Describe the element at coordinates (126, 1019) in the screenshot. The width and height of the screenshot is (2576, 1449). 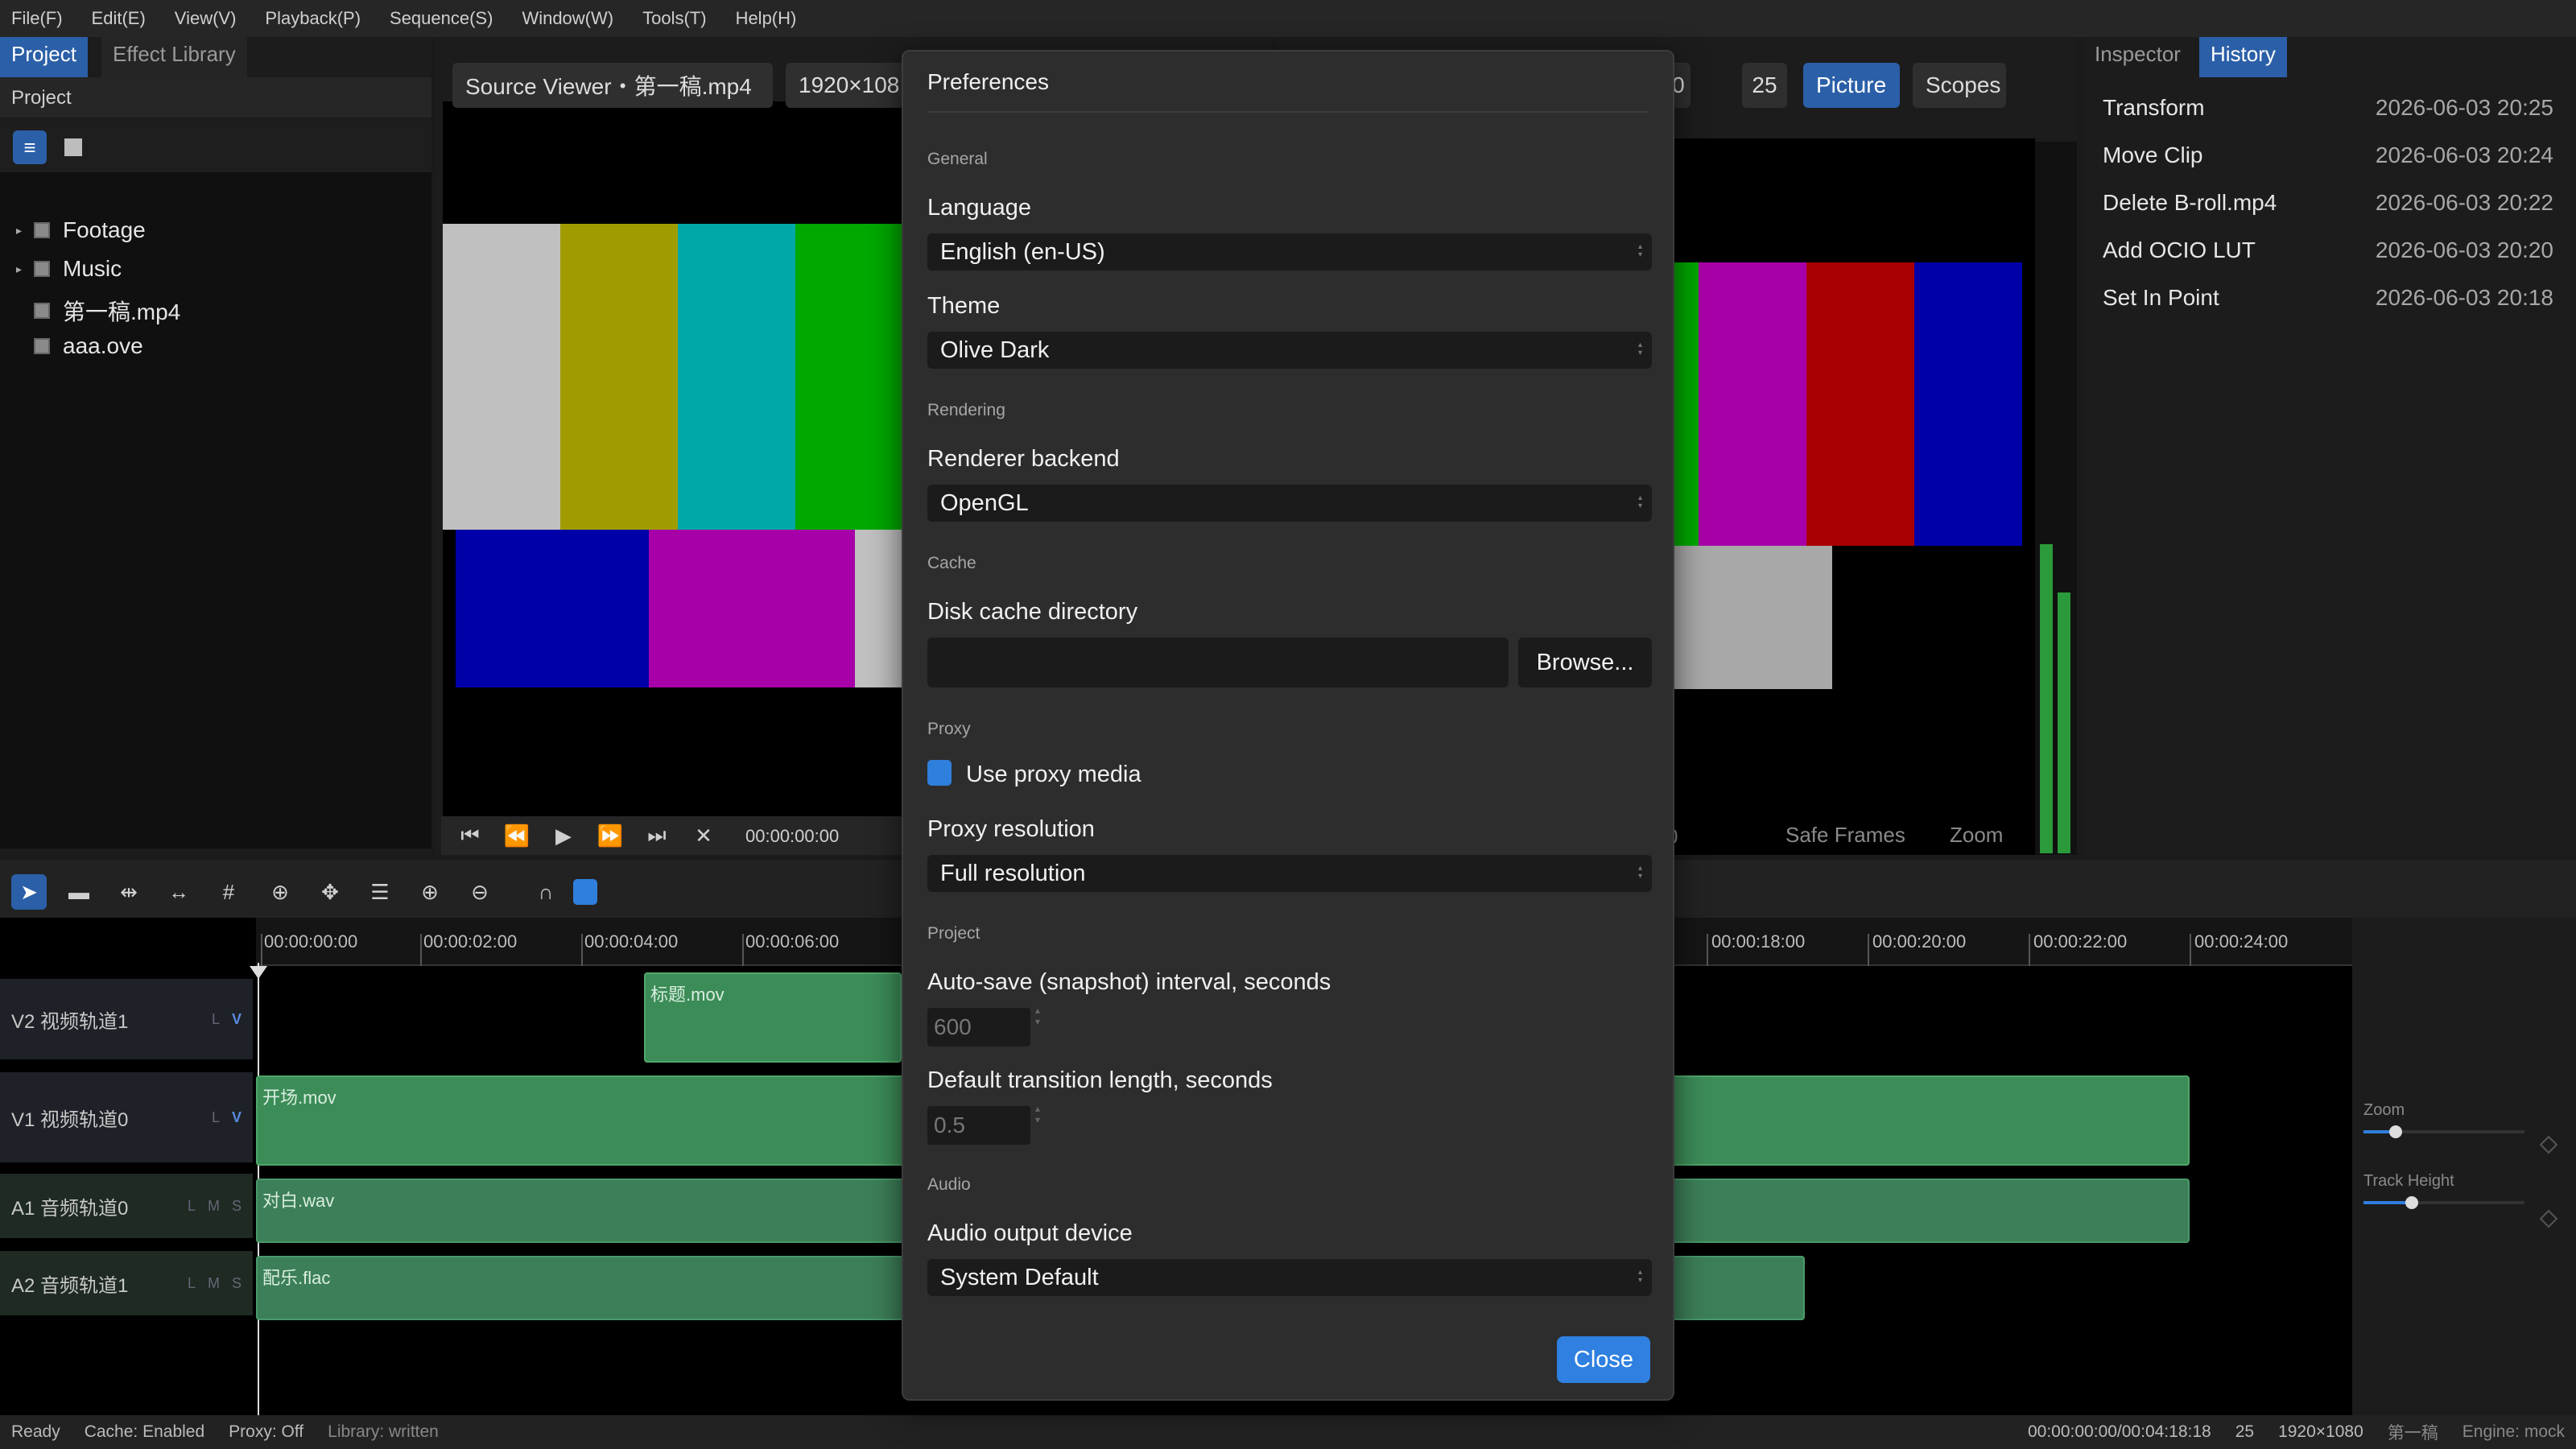
I see `track-header-v2: V2 视频轨道1 L V` at that location.